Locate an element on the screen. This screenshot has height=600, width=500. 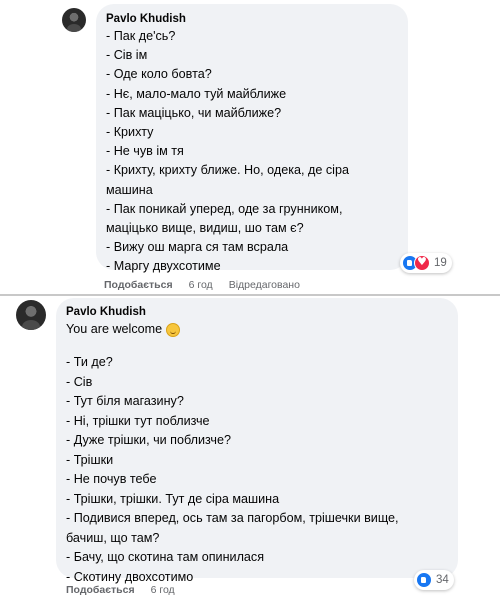
comment-line: - Пак де'сь? is located at coordinates (141, 36).